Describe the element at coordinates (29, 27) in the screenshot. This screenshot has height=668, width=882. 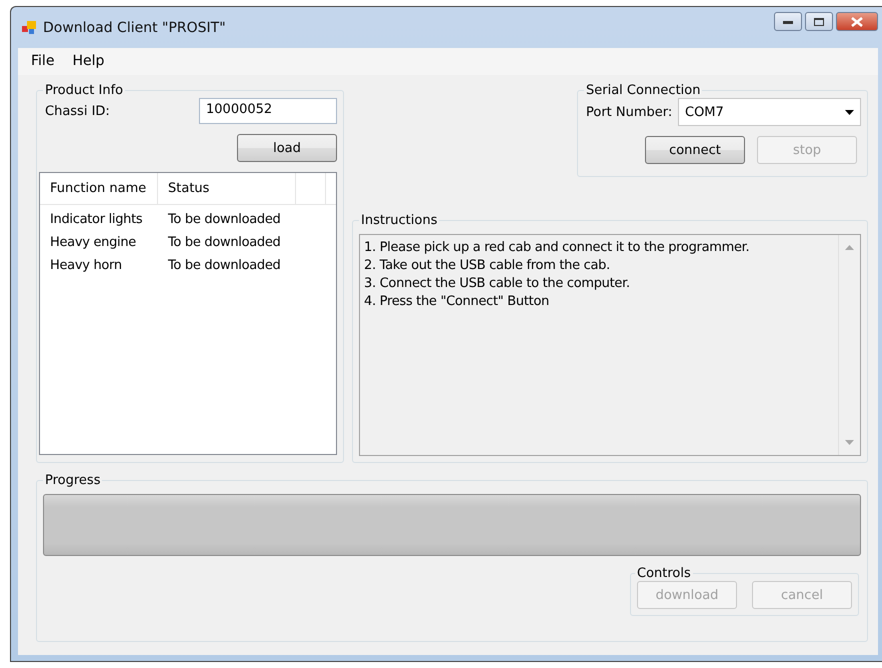
I see `app-icon` at that location.